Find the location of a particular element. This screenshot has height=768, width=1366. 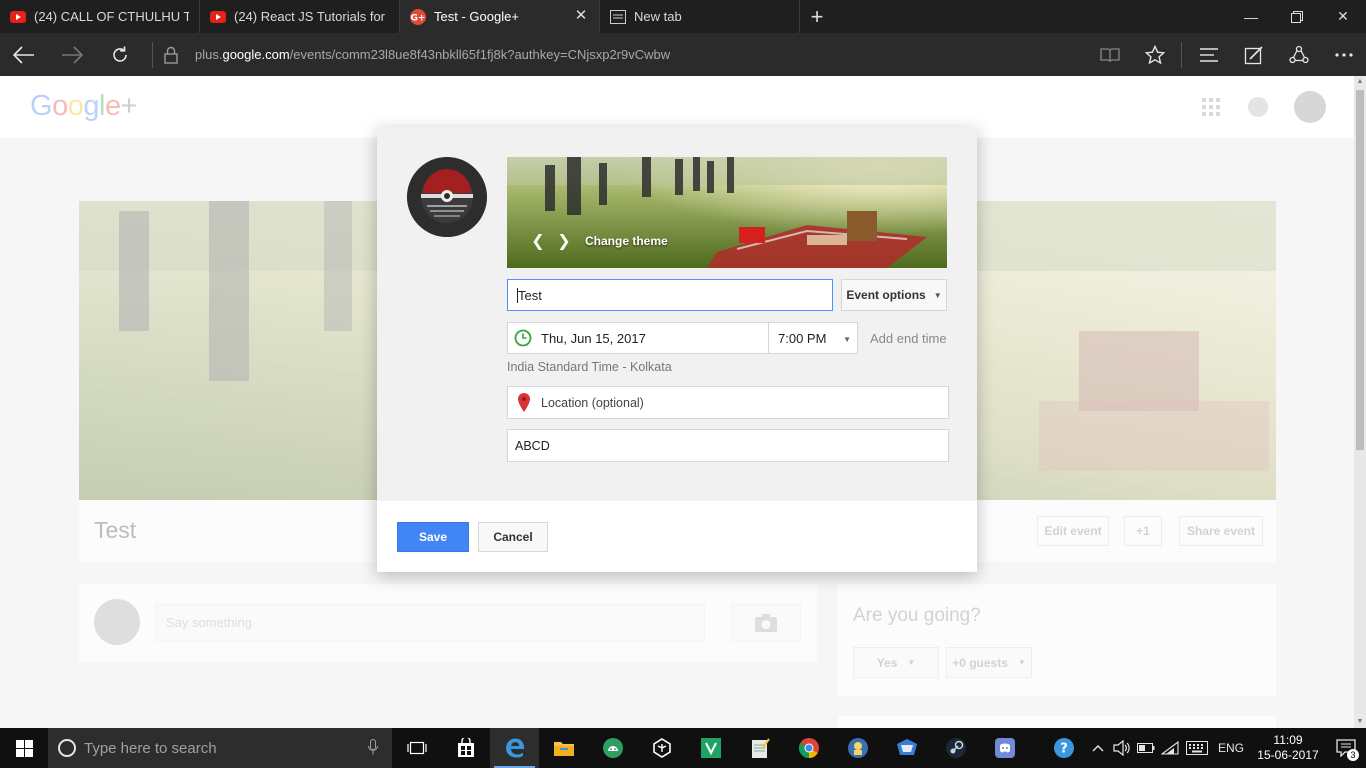

web-note-icon is located at coordinates (1253, 54).